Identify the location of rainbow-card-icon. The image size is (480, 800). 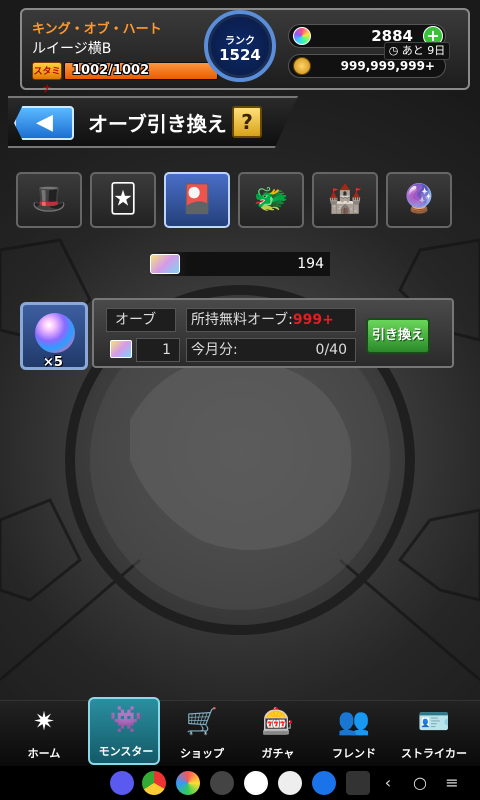
(165, 264).